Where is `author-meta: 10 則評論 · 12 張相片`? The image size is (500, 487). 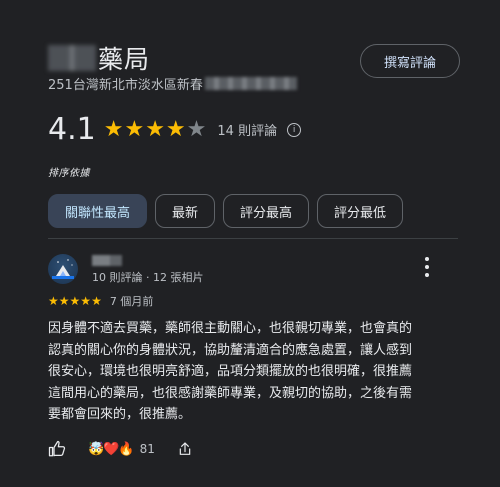
author-meta: 10 則評論 · 12 張相片 is located at coordinates (148, 277).